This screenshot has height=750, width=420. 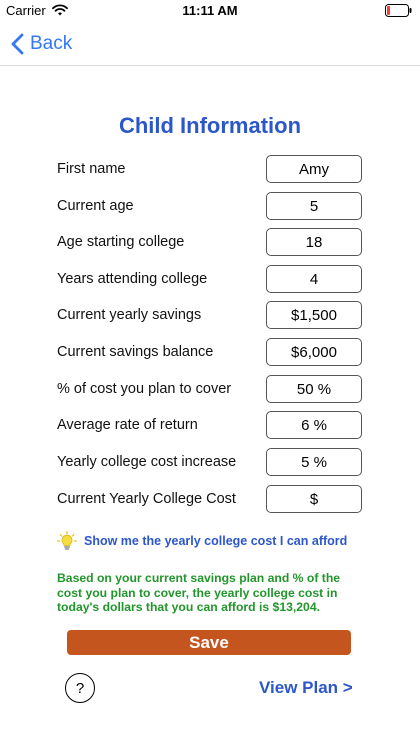 What do you see at coordinates (121, 242) in the screenshot?
I see `age-starting-college-label: Age starting college` at bounding box center [121, 242].